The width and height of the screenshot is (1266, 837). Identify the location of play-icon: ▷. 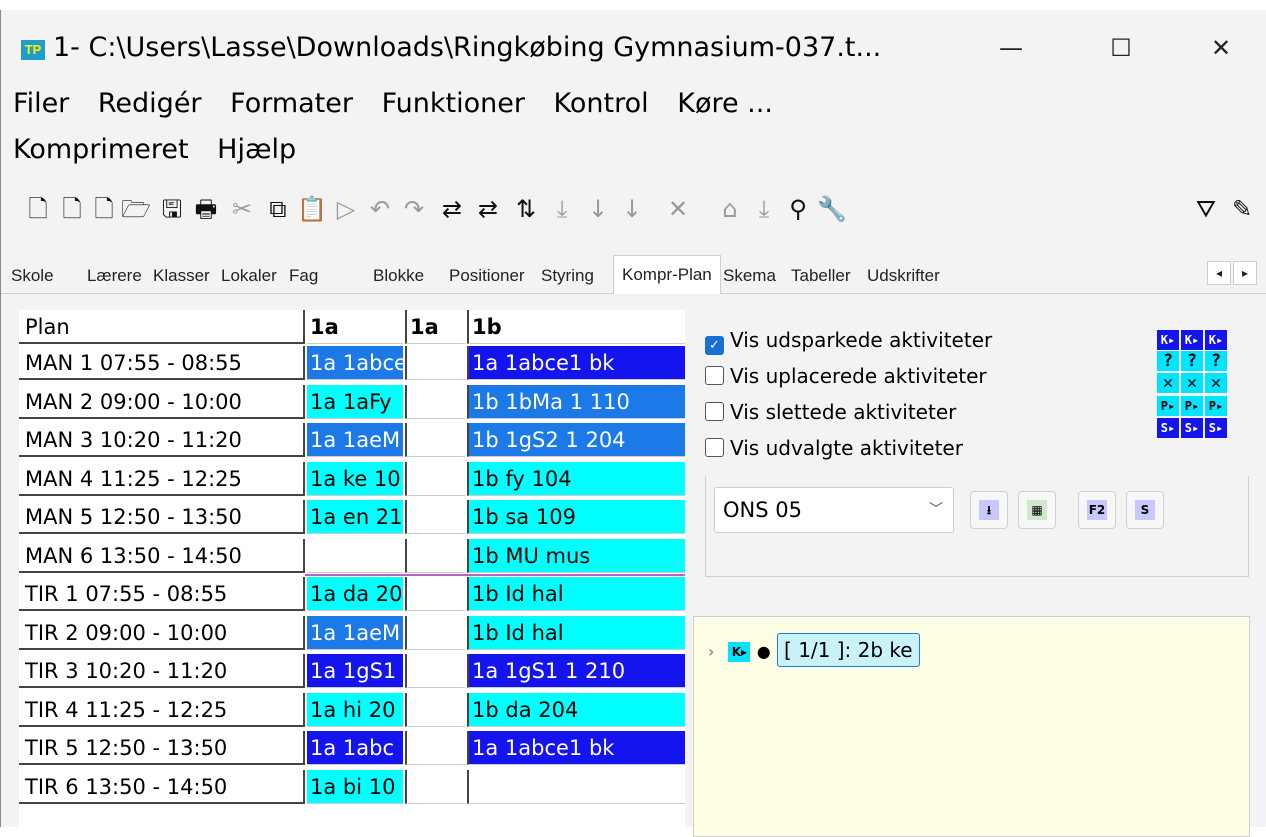
(346, 209).